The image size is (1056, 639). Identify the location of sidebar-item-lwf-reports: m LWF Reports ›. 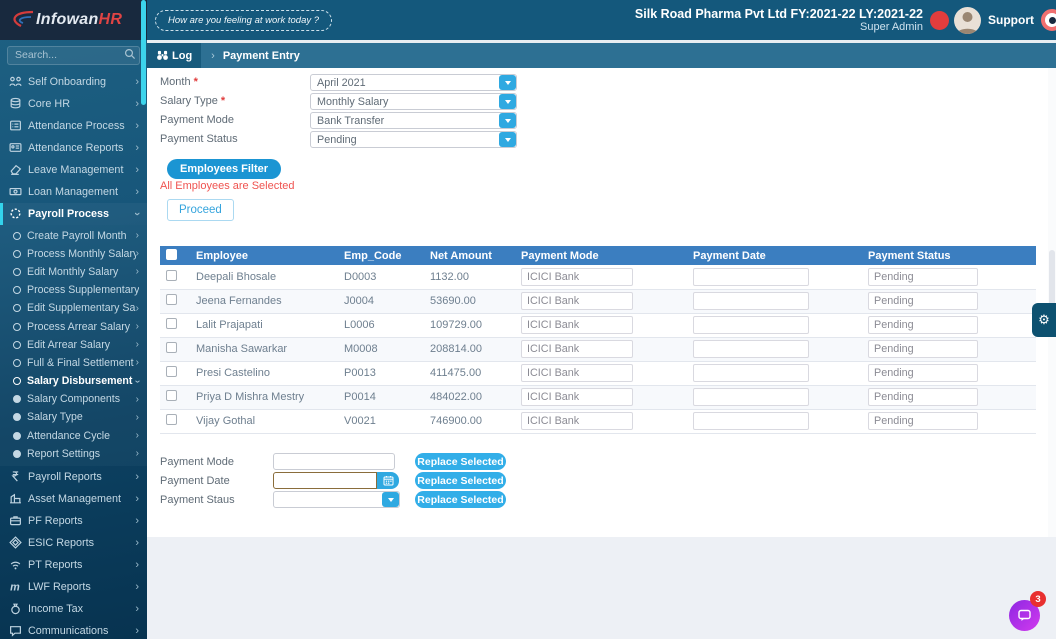
(73, 587).